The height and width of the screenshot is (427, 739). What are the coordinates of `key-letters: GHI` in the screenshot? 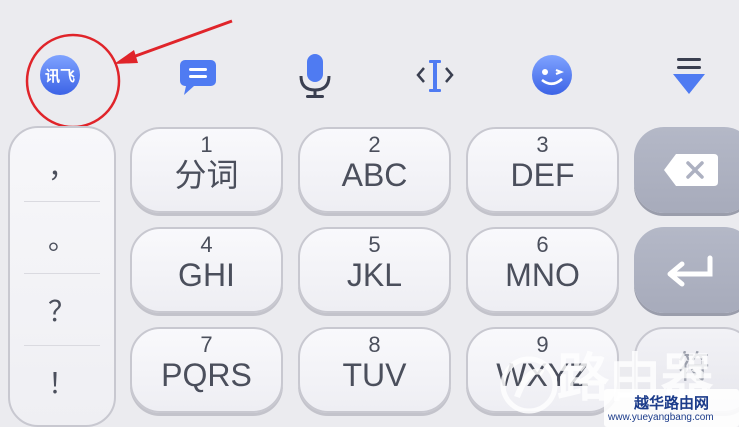 It's located at (206, 275).